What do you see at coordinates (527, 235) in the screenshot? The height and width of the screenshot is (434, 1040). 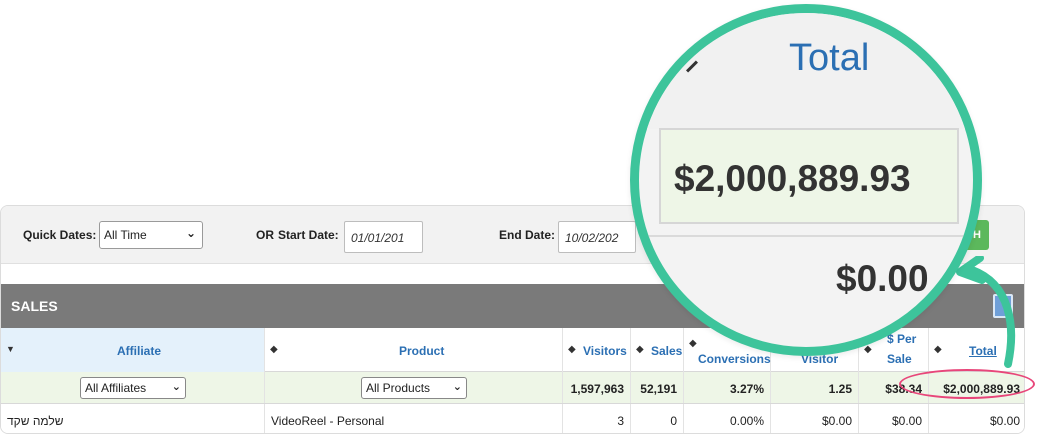 I see `end-date-label: End Date:` at bounding box center [527, 235].